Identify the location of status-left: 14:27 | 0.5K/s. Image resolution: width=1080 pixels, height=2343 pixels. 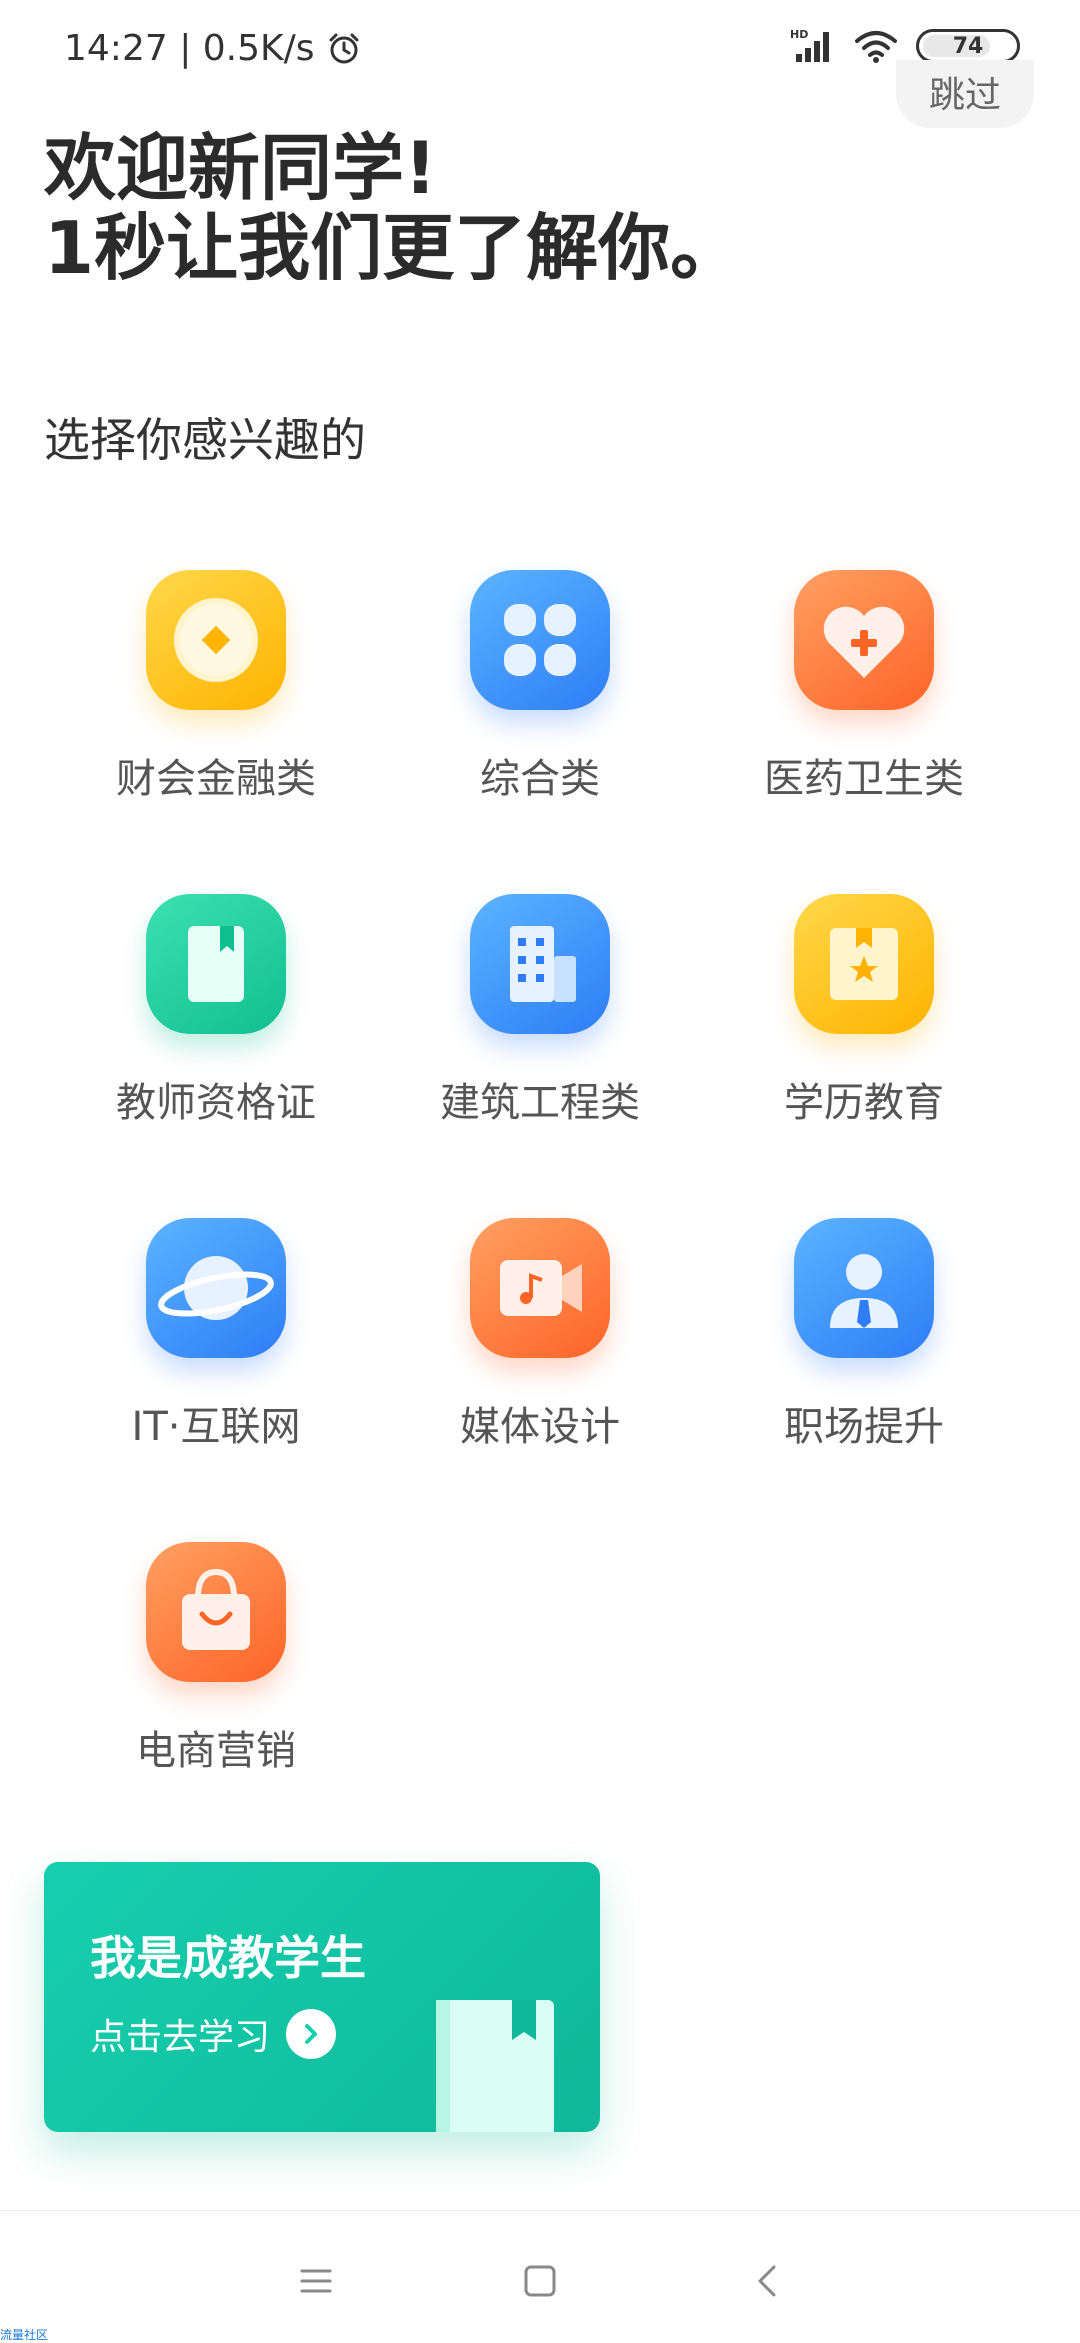
(212, 48).